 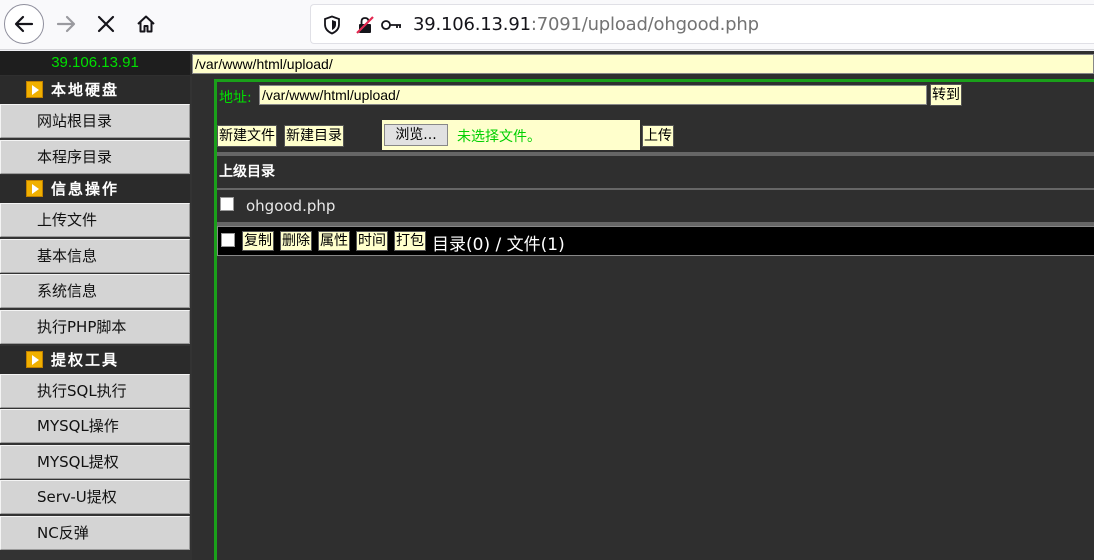 I want to click on back-button, so click(x=24, y=24).